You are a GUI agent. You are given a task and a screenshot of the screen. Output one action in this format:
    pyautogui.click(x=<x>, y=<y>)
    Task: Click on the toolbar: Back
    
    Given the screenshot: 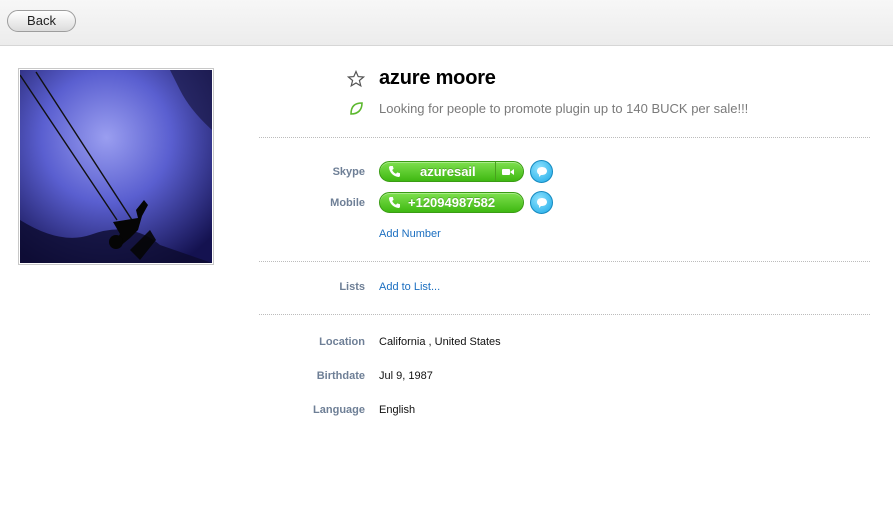 What is the action you would take?
    pyautogui.click(x=446, y=23)
    